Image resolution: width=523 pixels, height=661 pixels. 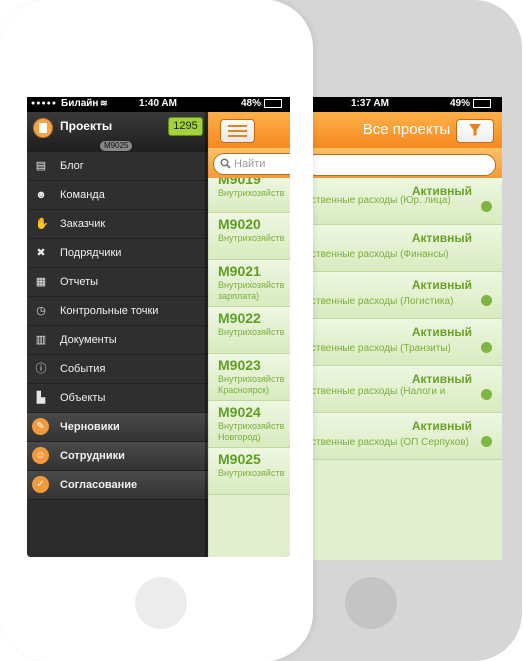 What do you see at coordinates (117, 195) in the screenshot?
I see `menu-item-team: ☻ Команда` at bounding box center [117, 195].